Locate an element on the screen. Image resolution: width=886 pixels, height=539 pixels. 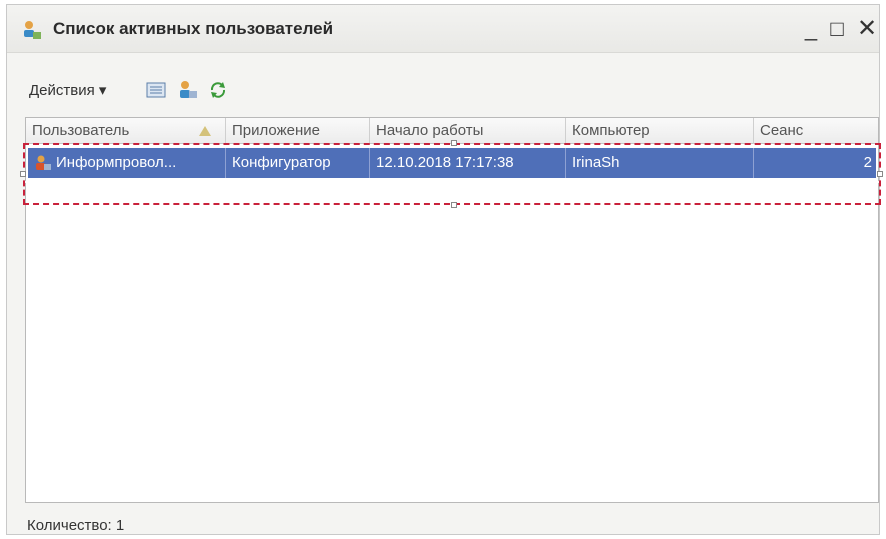
users-icon is located at coordinates (32, 30).